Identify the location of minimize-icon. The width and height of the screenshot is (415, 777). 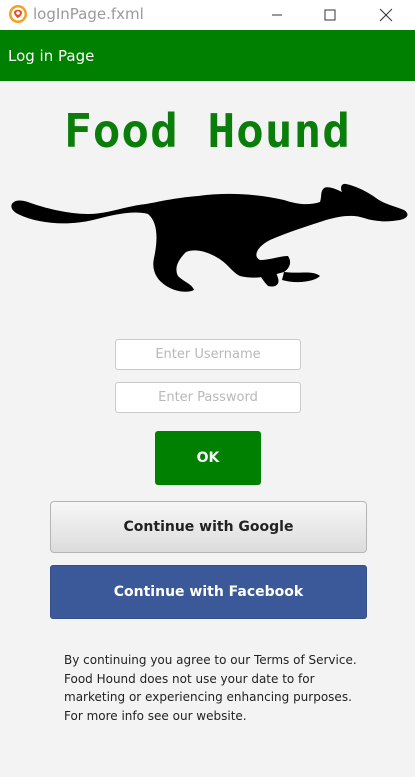
(277, 15).